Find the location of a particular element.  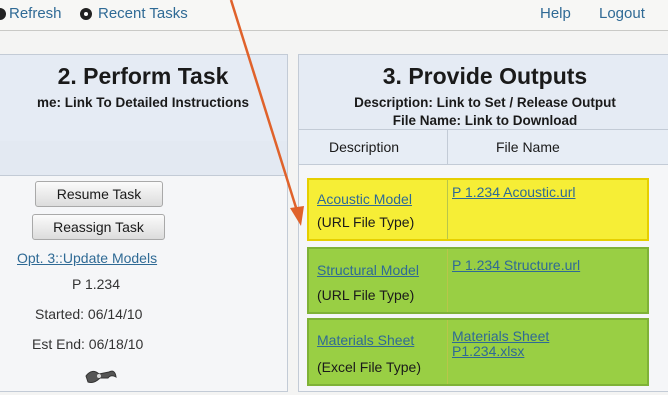

perform-task-subtitle: me: Link To Detailed Instructions is located at coordinates (143, 102).